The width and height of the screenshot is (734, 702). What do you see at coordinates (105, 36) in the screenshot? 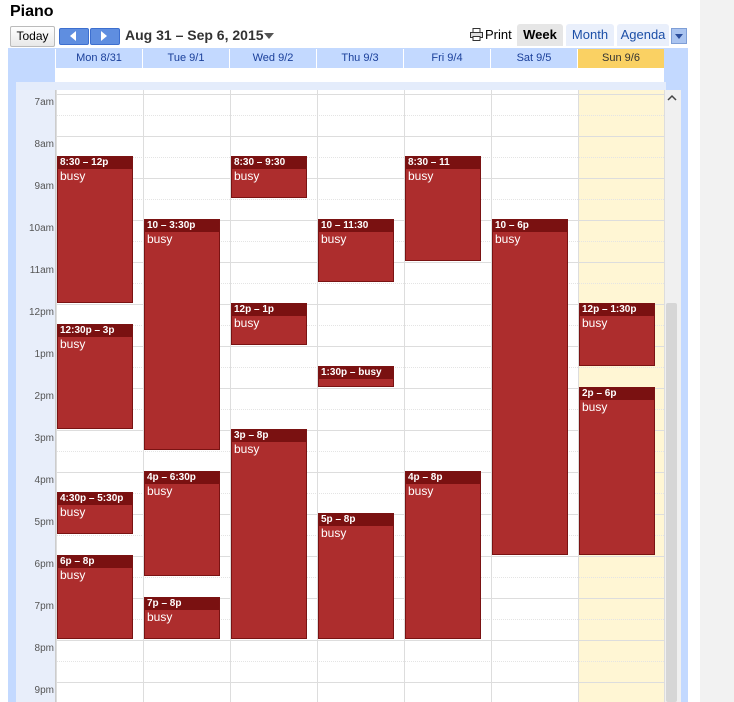
I see `next-week-button` at bounding box center [105, 36].